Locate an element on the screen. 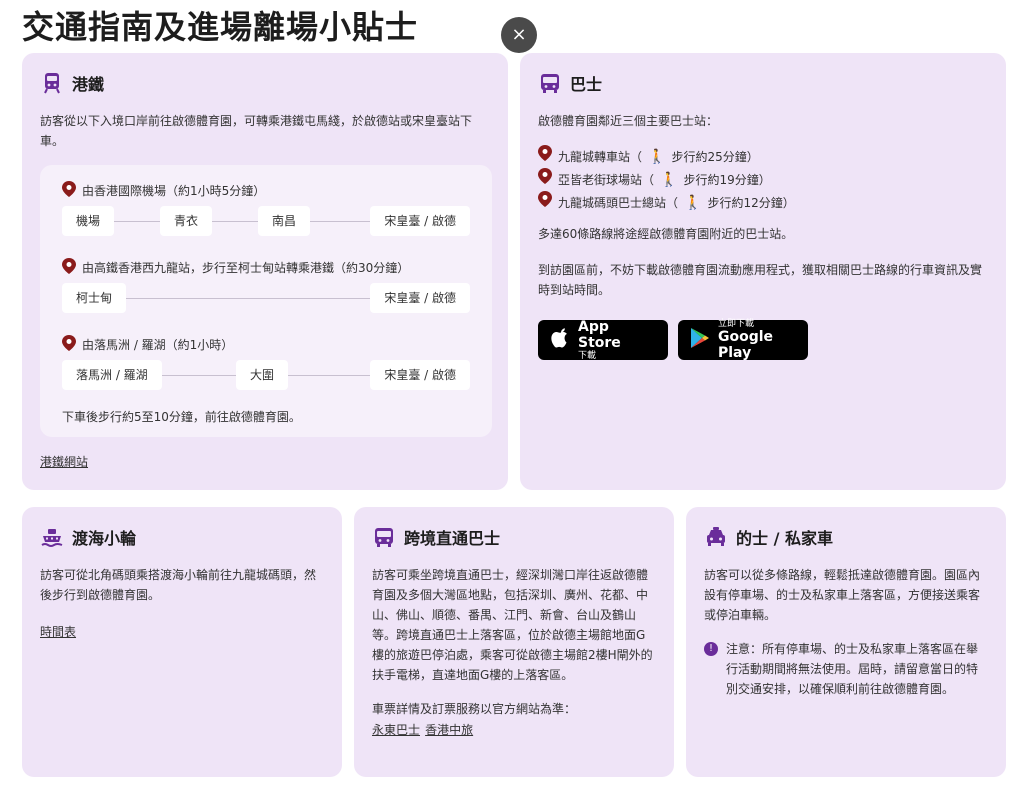 This screenshot has height=786, width=1024. bus-intro: 啟德體育園鄰近三個主要巴士站： is located at coordinates (628, 121).